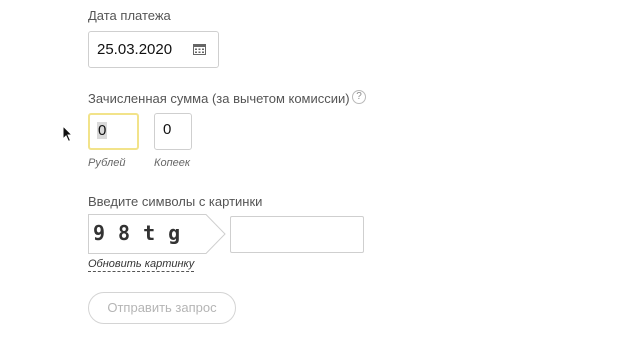  What do you see at coordinates (297, 234) in the screenshot?
I see `captcha-input` at bounding box center [297, 234].